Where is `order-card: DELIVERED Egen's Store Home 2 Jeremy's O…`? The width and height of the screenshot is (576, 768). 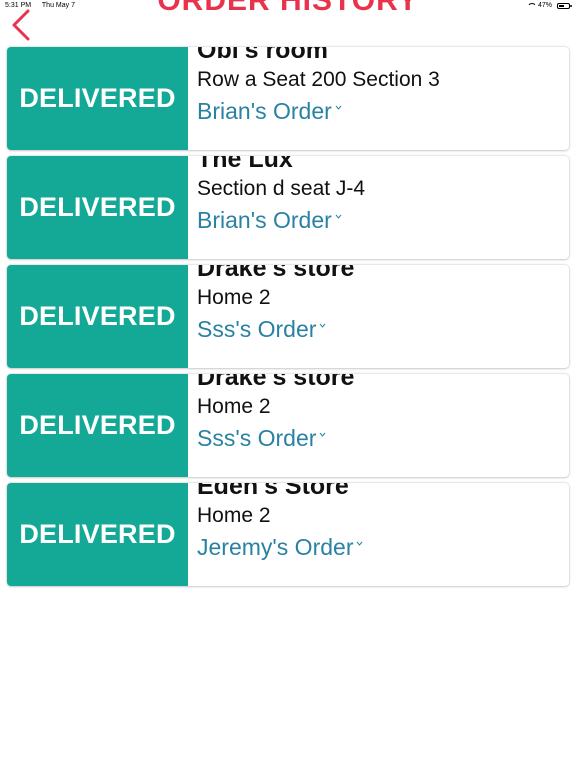 order-card: DELIVERED Egen's Store Home 2 Jeremy's O… is located at coordinates (288, 534).